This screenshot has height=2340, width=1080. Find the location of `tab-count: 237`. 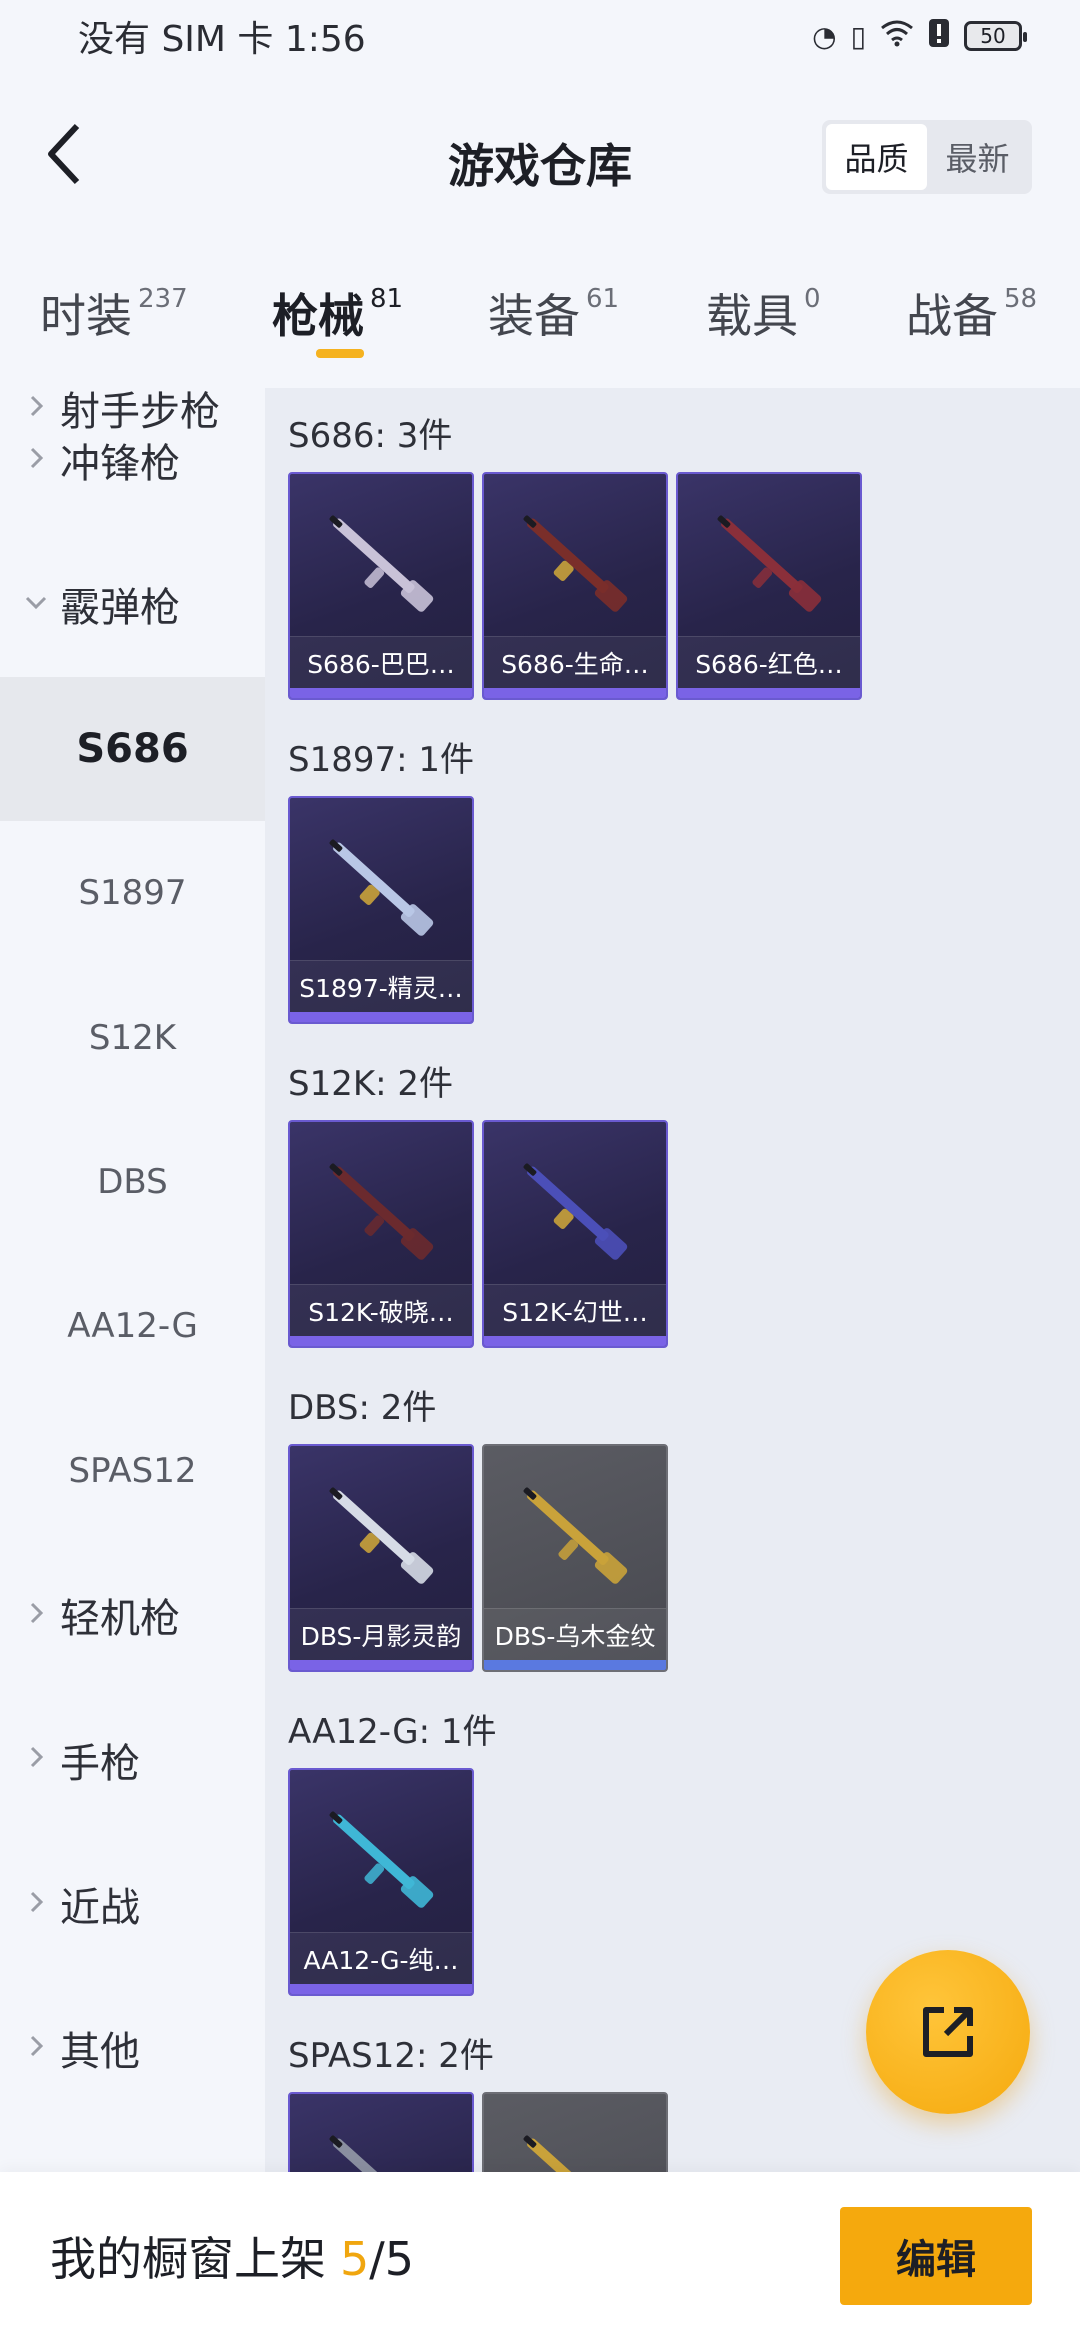

tab-count: 237 is located at coordinates (163, 299).